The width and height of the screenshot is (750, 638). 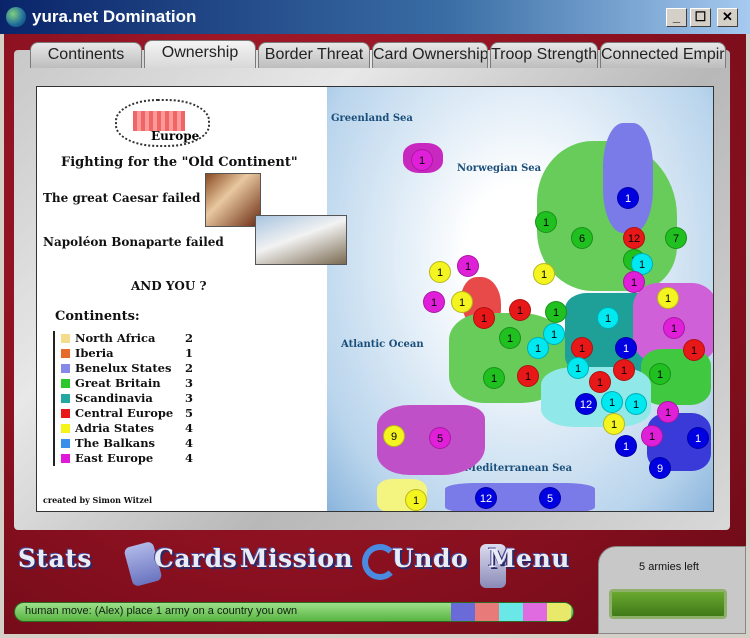 I want to click on stats-button: Stats, so click(x=55, y=568).